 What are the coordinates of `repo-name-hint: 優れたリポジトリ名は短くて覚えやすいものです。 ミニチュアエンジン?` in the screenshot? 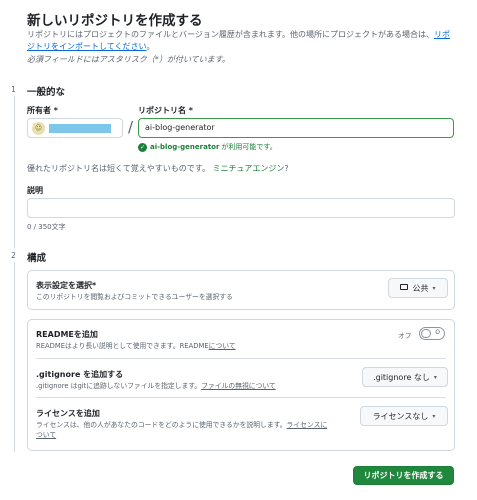 It's located at (158, 168).